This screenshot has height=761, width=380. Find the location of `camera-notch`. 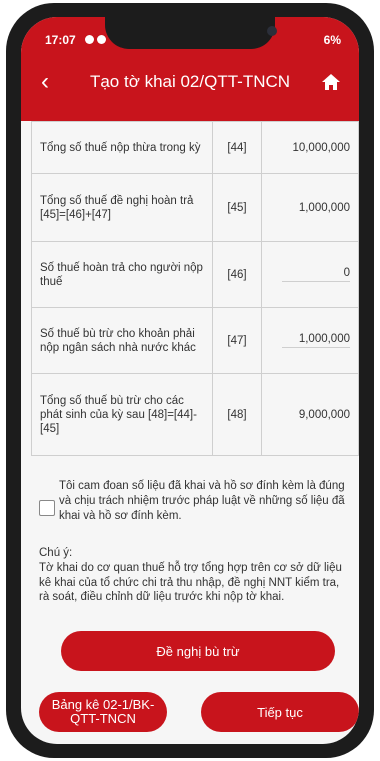

camera-notch is located at coordinates (191, 33).